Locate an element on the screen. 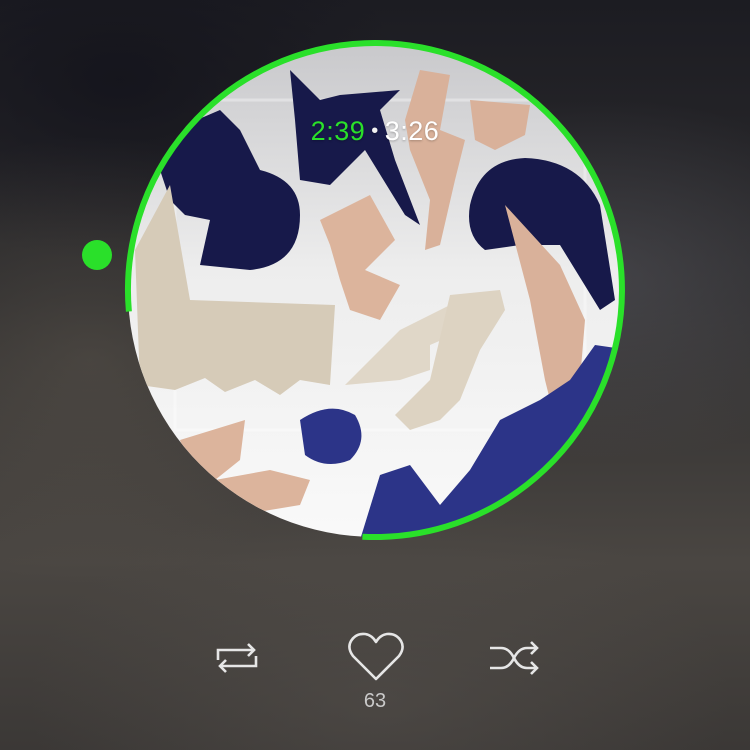 The image size is (750, 750). playback-controls: 63 is located at coordinates (375, 685).